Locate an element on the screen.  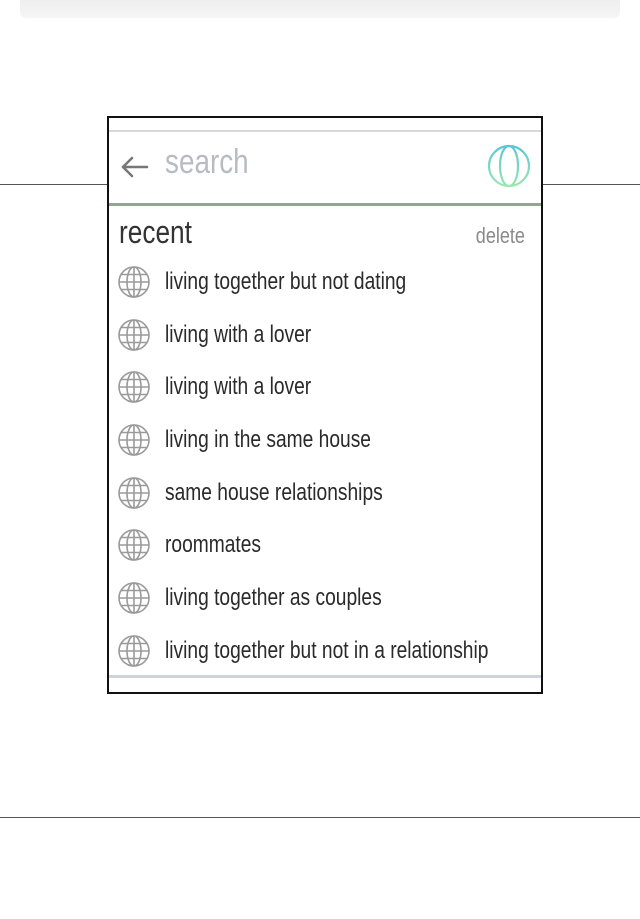
list-item-label: living together but not dating is located at coordinates (286, 281).